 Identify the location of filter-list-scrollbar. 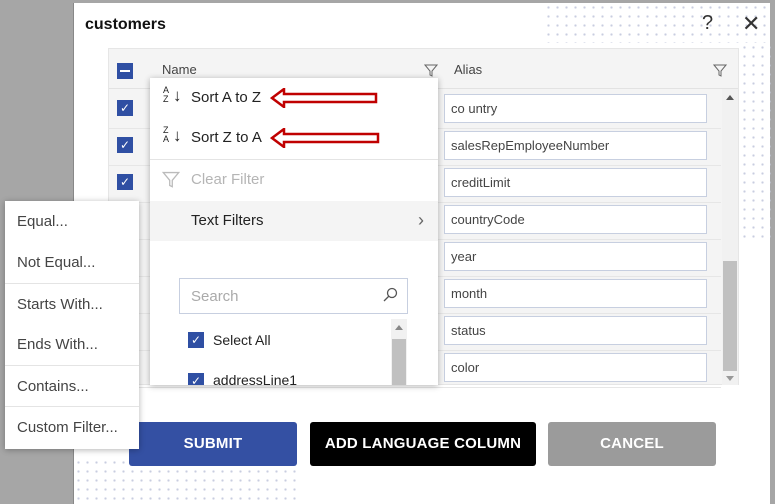
(399, 352).